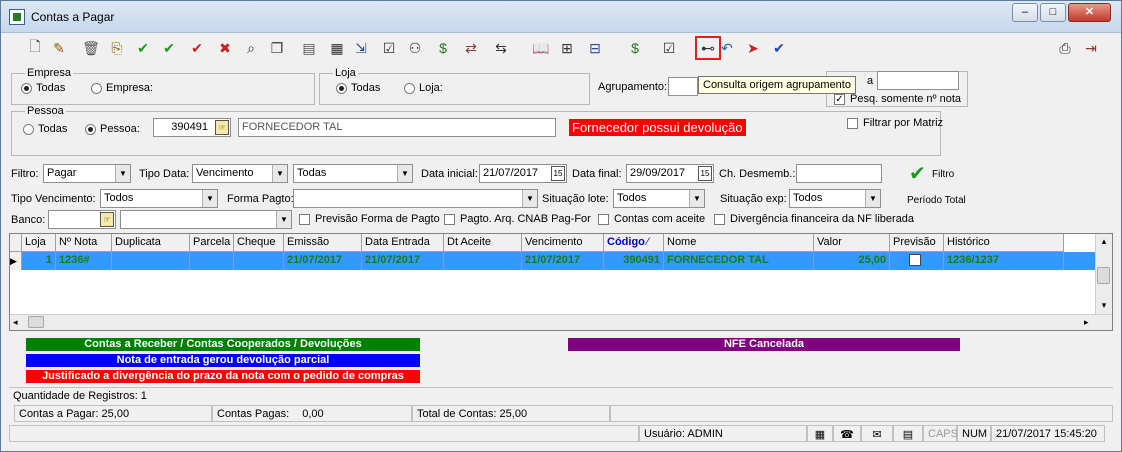 The width and height of the screenshot is (1122, 452). What do you see at coordinates (820, 433) in the screenshot?
I see `calendar-status-icon: ▦` at bounding box center [820, 433].